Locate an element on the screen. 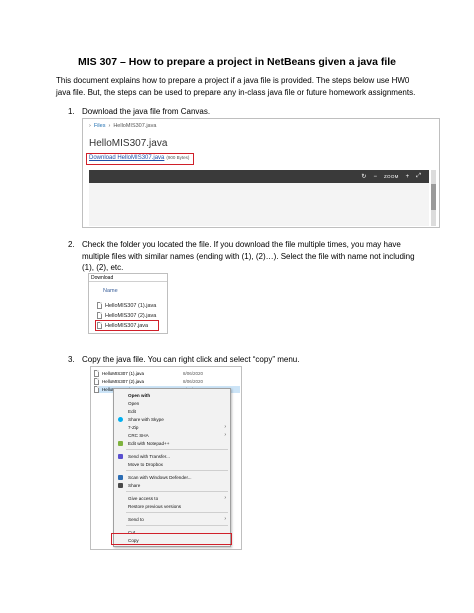  preview-toolbar: ↻ − ZOOM + ⤢ is located at coordinates (259, 176).